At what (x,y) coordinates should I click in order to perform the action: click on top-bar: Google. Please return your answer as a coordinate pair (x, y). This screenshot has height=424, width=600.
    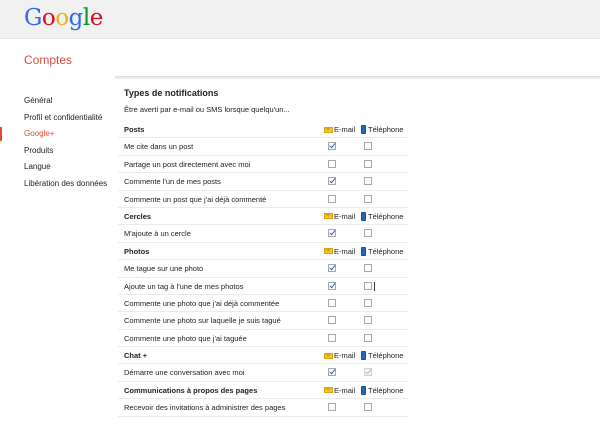
    Looking at the image, I should click on (300, 19).